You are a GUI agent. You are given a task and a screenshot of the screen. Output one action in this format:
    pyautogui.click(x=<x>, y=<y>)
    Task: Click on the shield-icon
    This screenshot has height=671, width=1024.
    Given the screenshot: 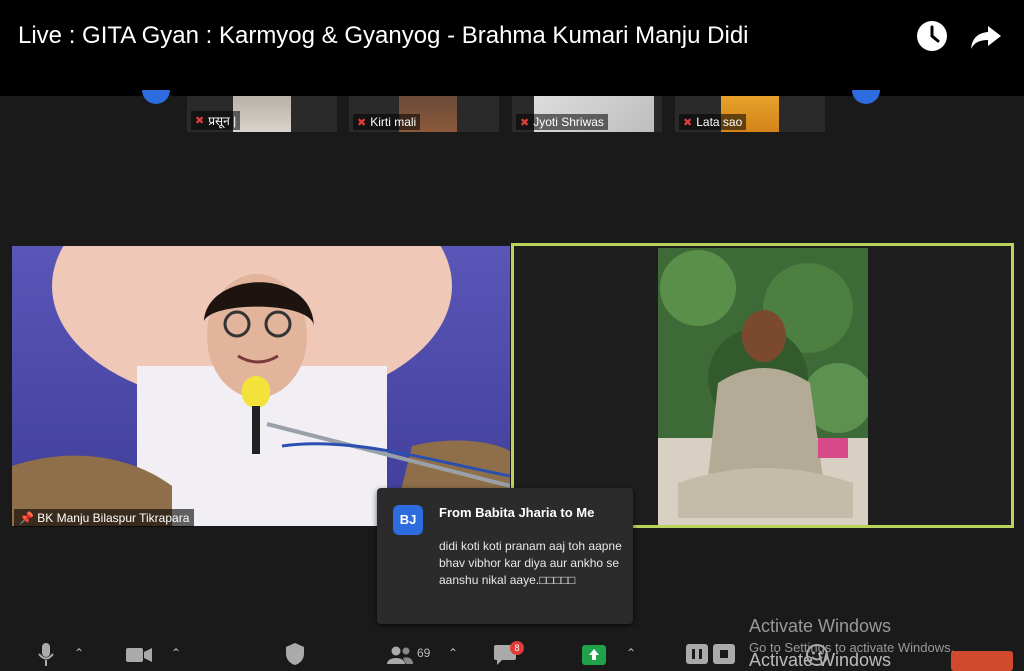 What is the action you would take?
    pyautogui.click(x=295, y=654)
    